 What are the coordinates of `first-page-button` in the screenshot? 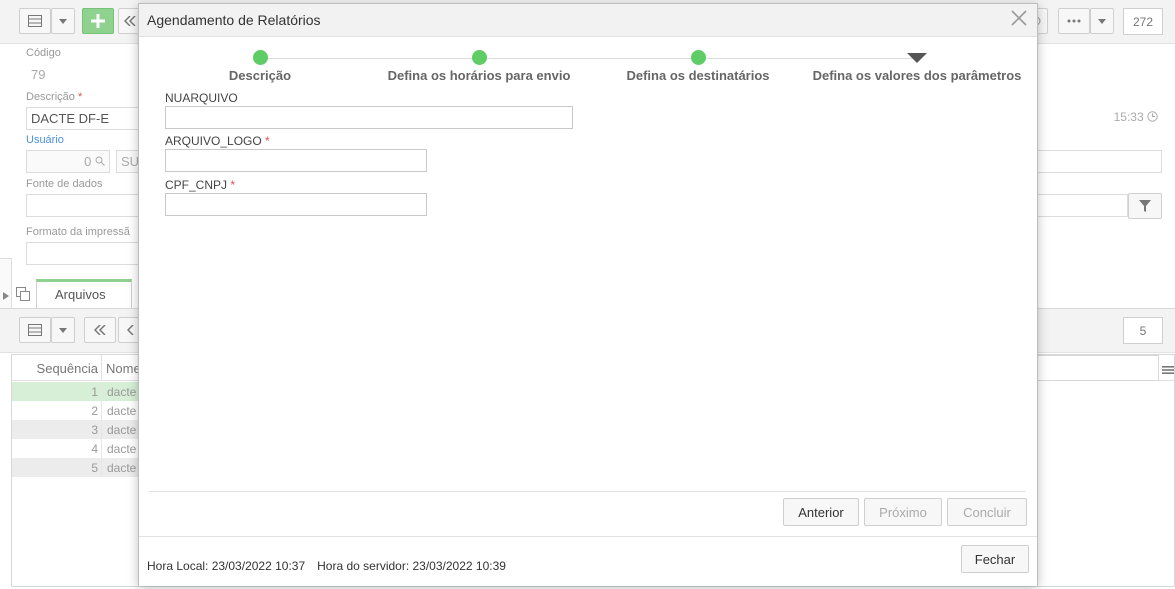 It's located at (100, 330).